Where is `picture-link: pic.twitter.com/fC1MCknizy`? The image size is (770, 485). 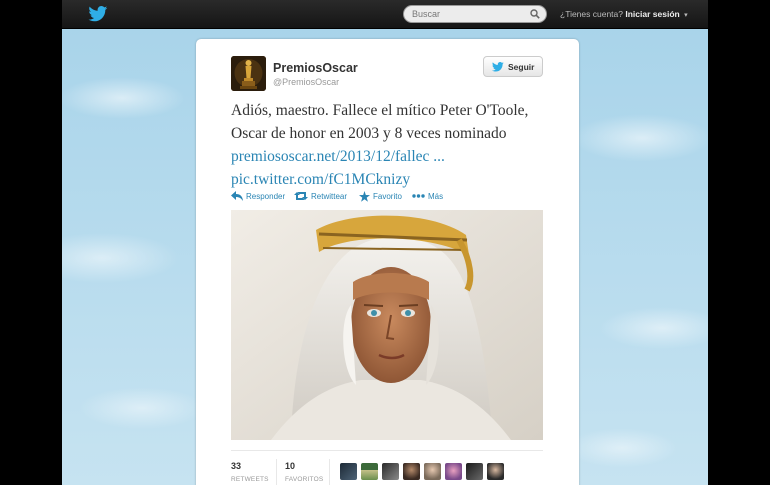 picture-link: pic.twitter.com/fC1MCknizy is located at coordinates (320, 179).